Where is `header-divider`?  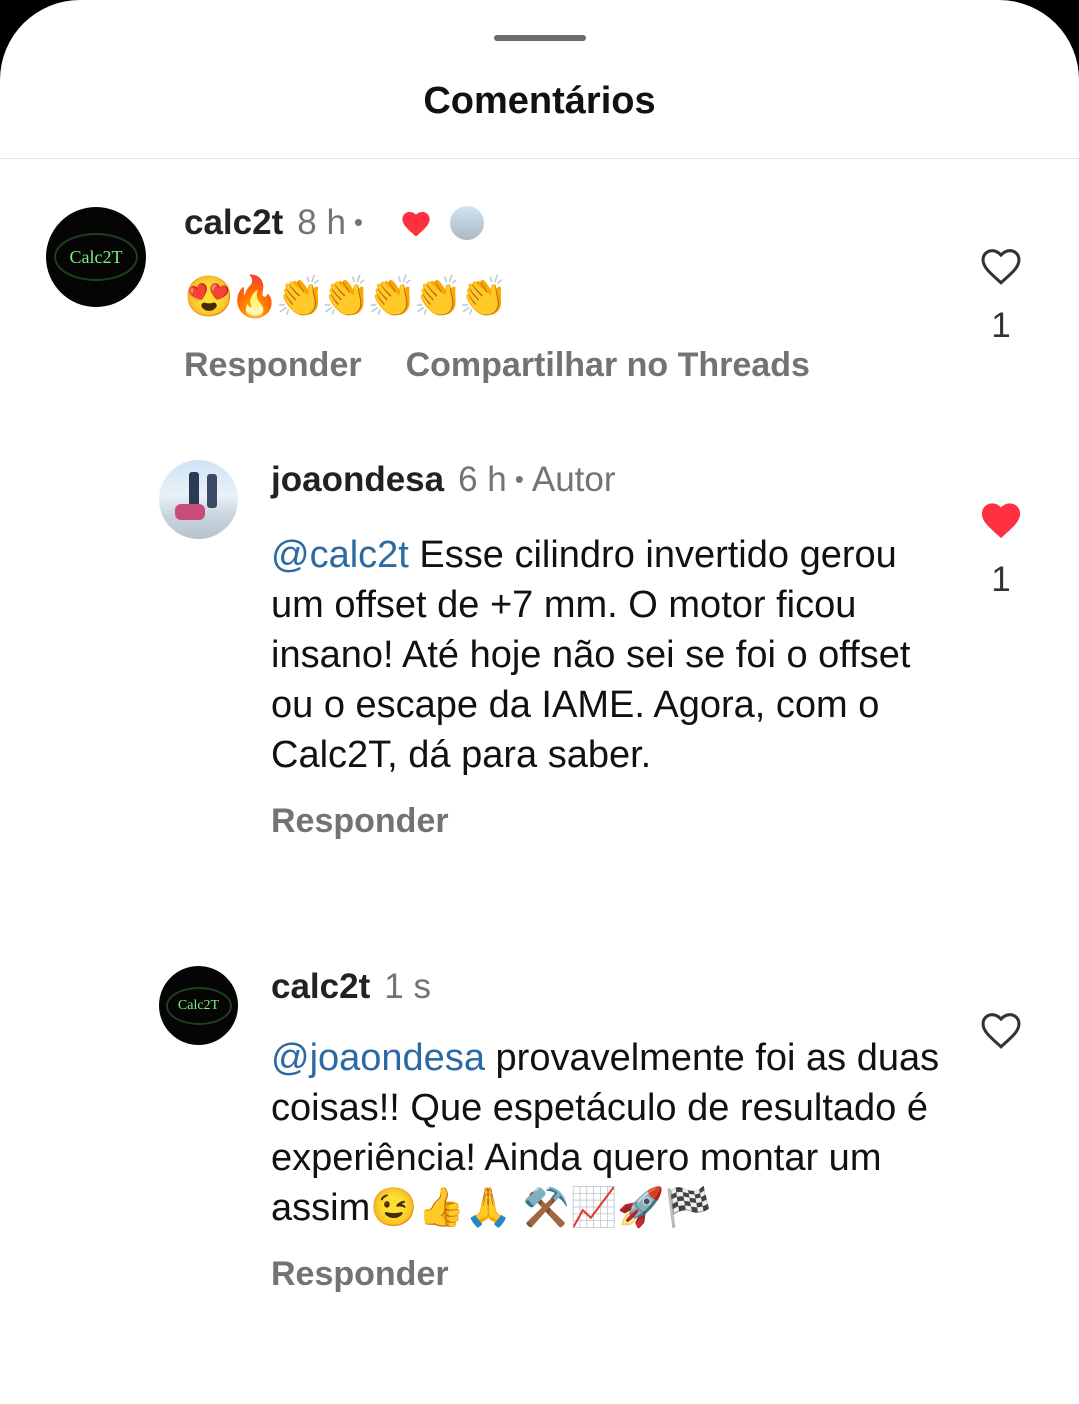 header-divider is located at coordinates (539, 158).